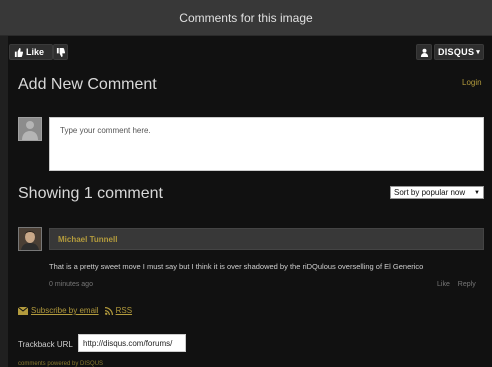 The height and width of the screenshot is (367, 492). I want to click on comment-author-bar: Michael Tunnell, so click(266, 239).